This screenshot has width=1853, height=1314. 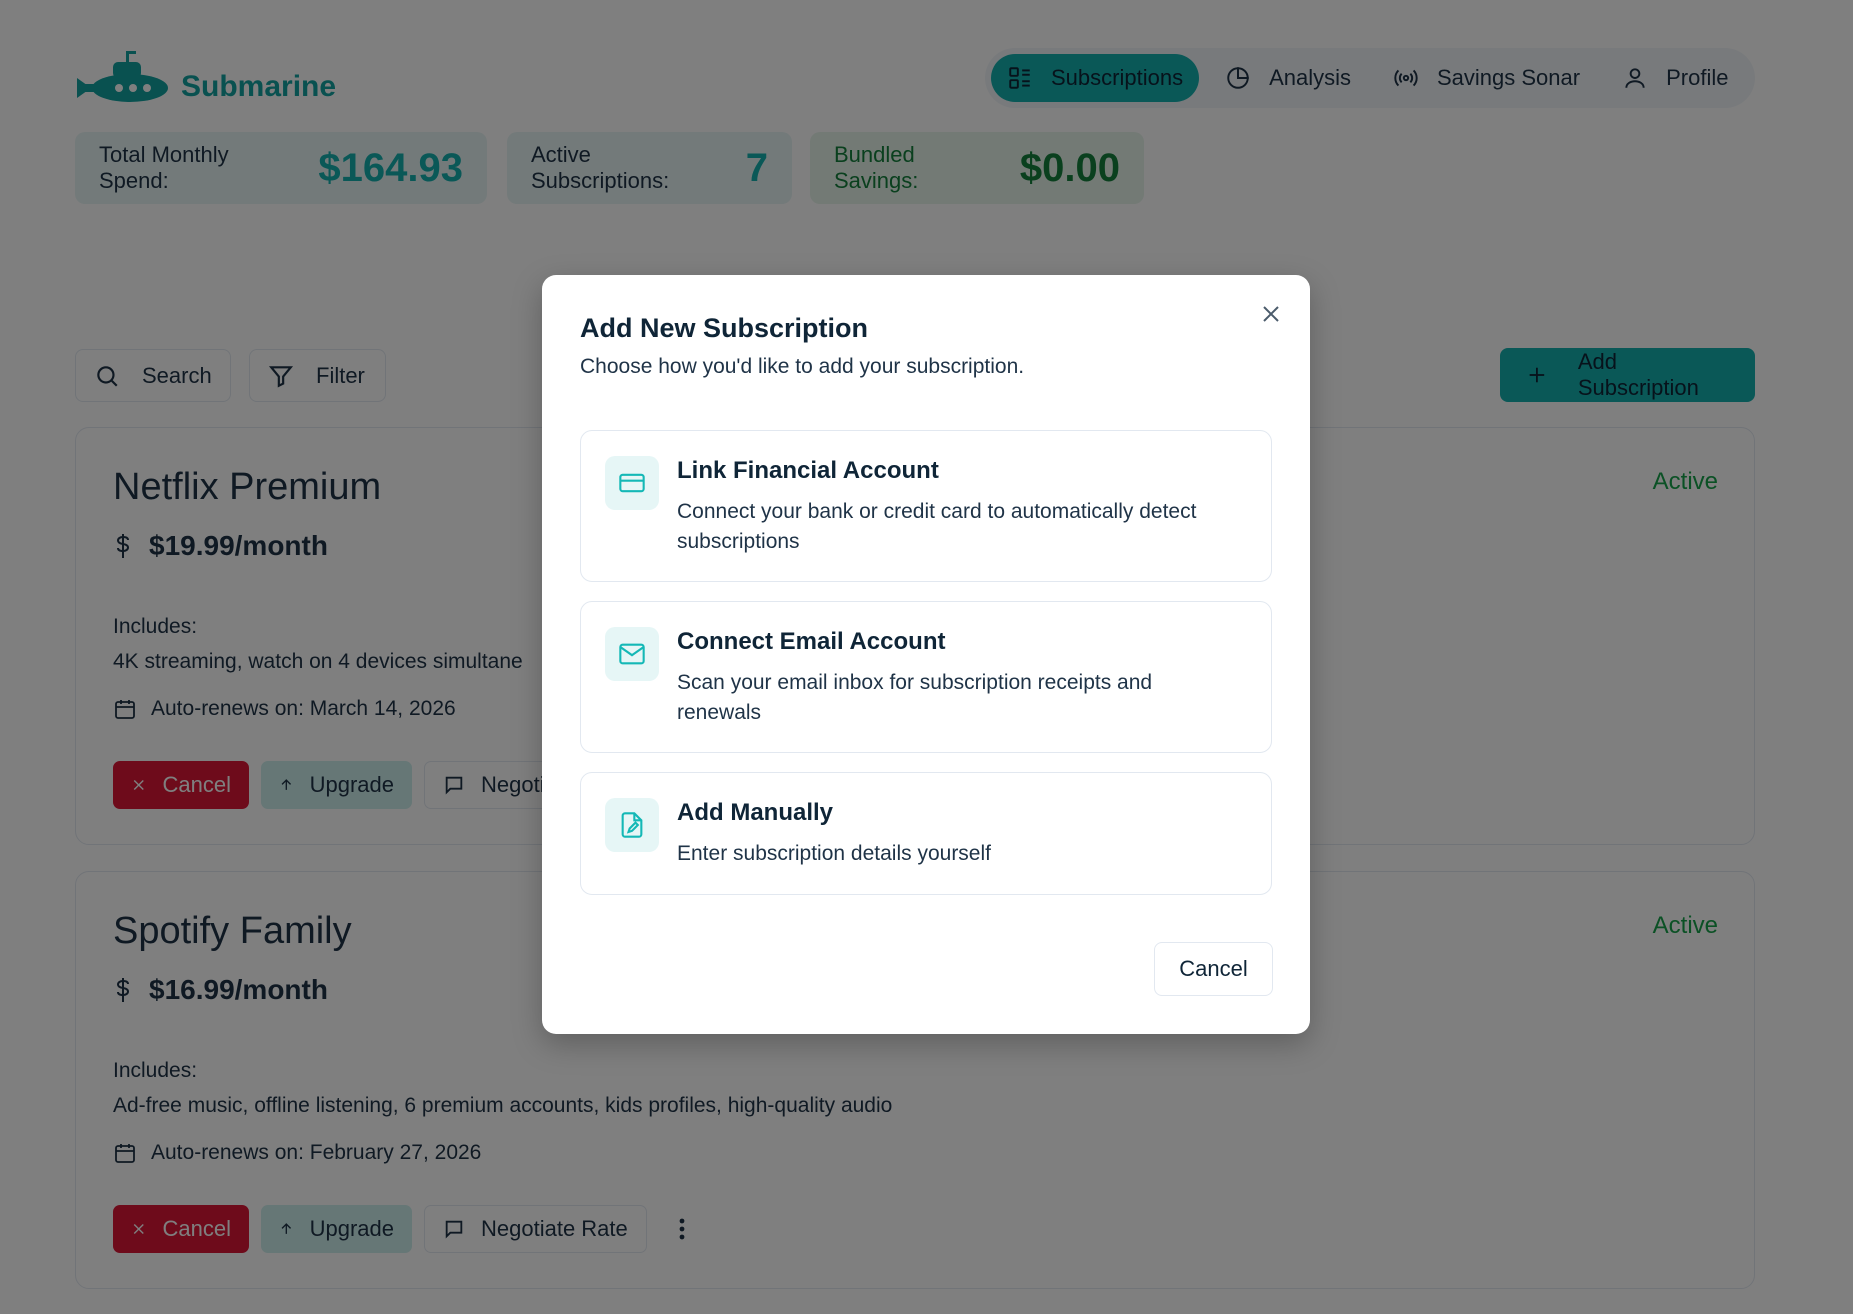 I want to click on mail-icon, so click(x=632, y=654).